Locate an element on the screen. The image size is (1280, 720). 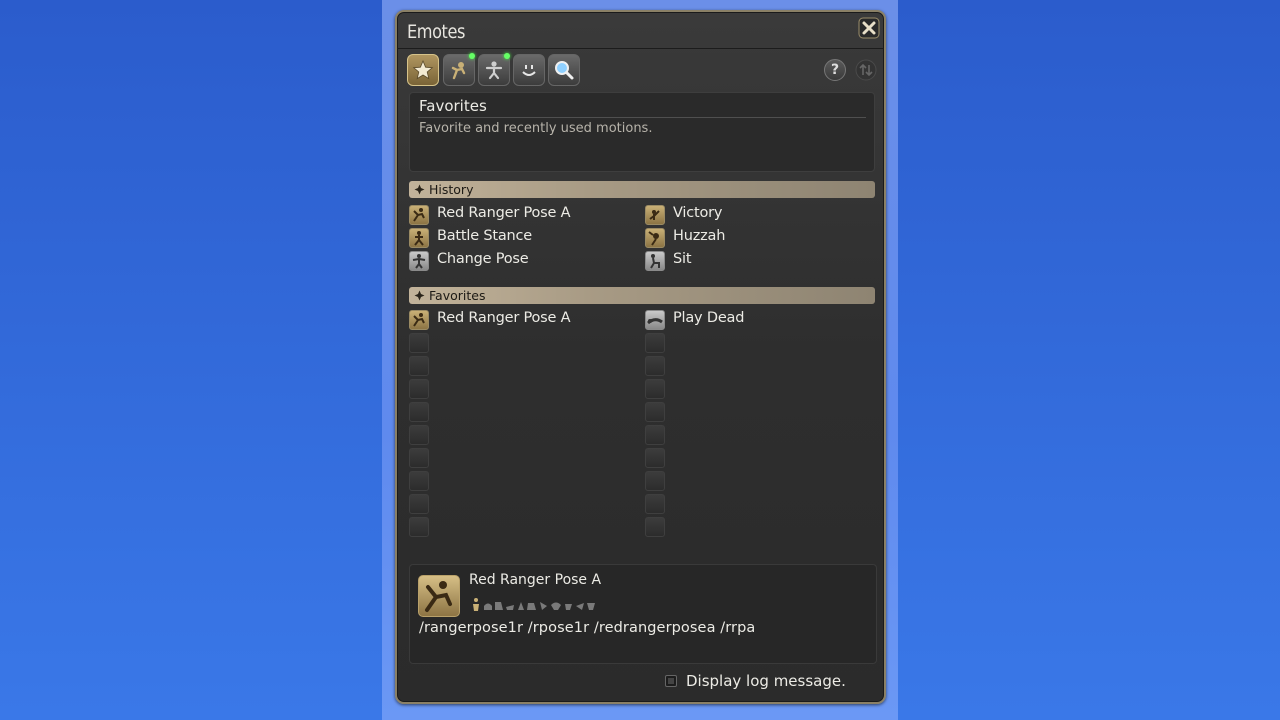
general-emote-icon is located at coordinates (458, 71).